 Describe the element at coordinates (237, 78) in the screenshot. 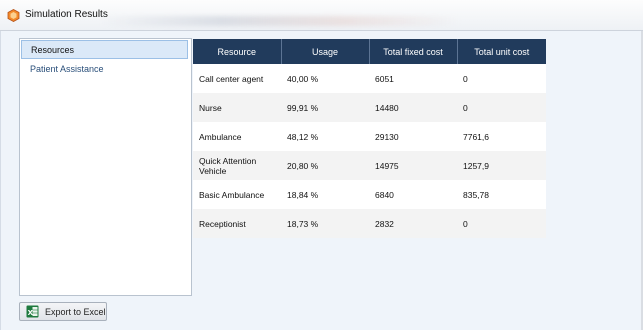

I see `cell-resource: Call center agent` at that location.